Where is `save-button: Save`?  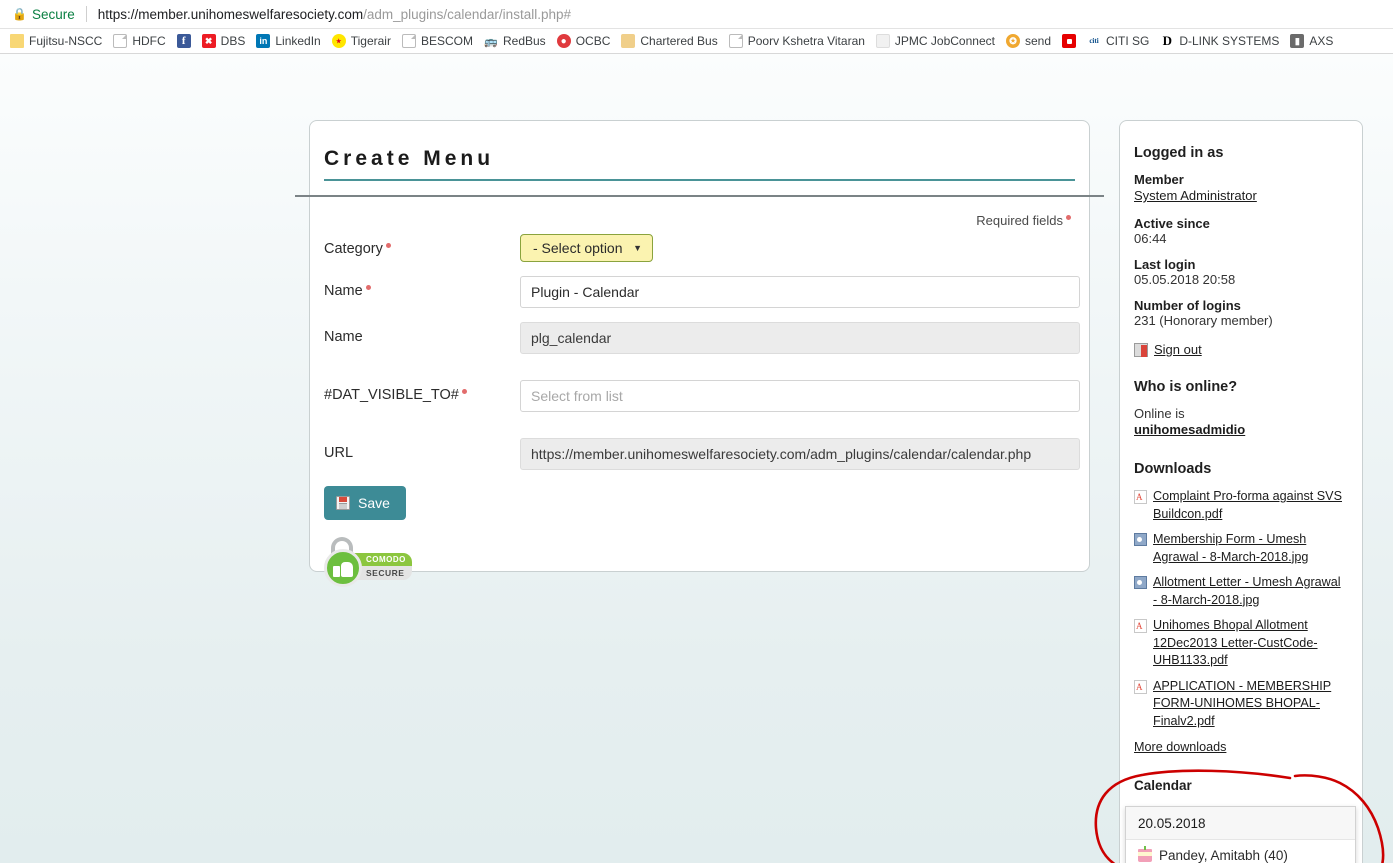
save-button: Save is located at coordinates (365, 503).